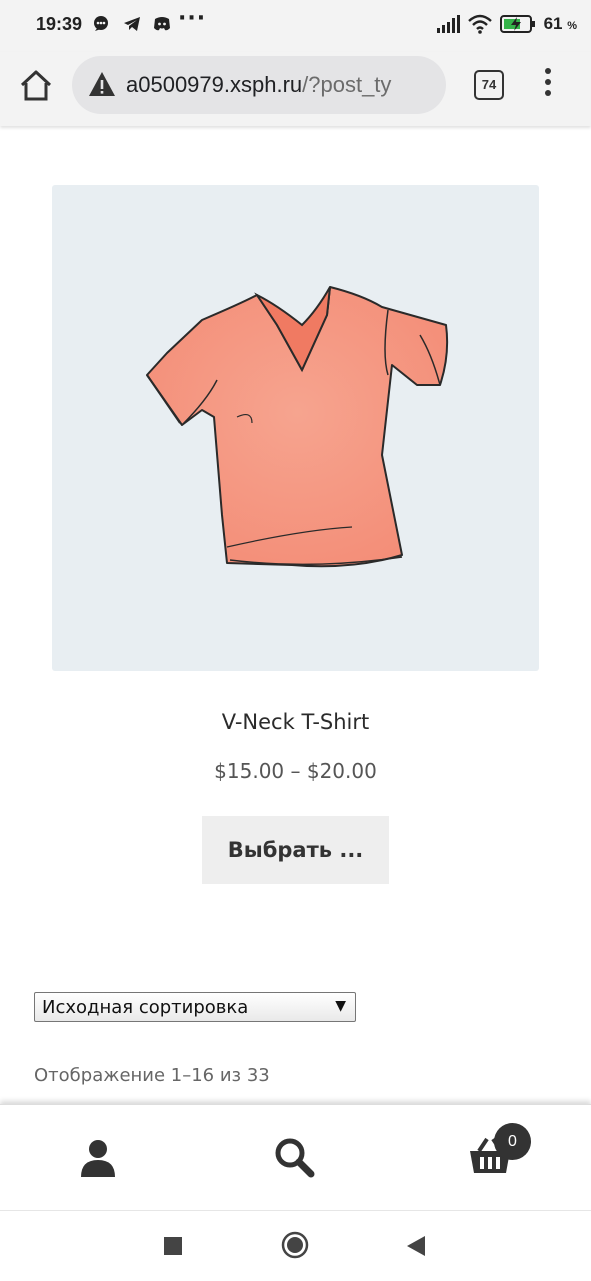  I want to click on browser-menu-icon, so click(548, 85).